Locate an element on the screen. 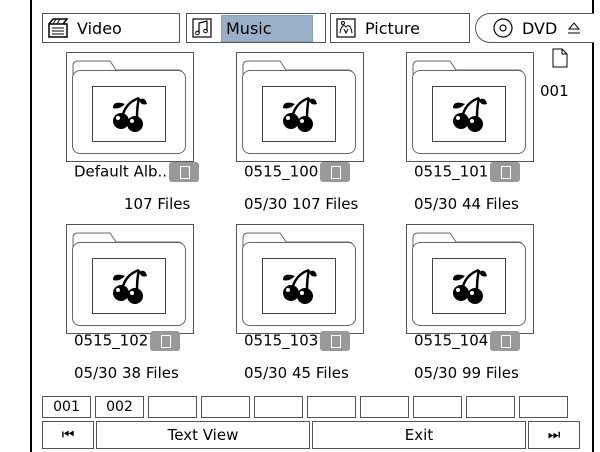 Image resolution: width=600 pixels, height=452 pixels. album-name: 0515_102 is located at coordinates (127, 341).